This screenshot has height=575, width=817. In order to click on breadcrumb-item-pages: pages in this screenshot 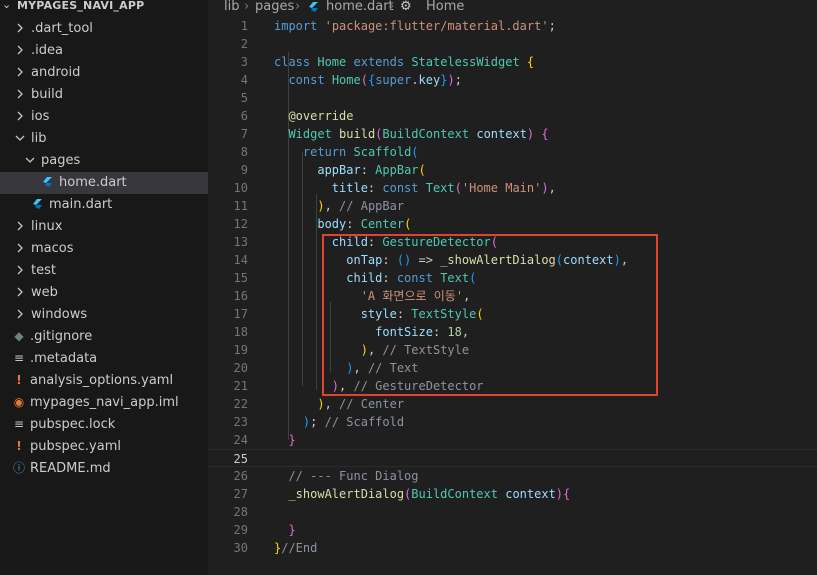, I will do `click(274, 7)`.